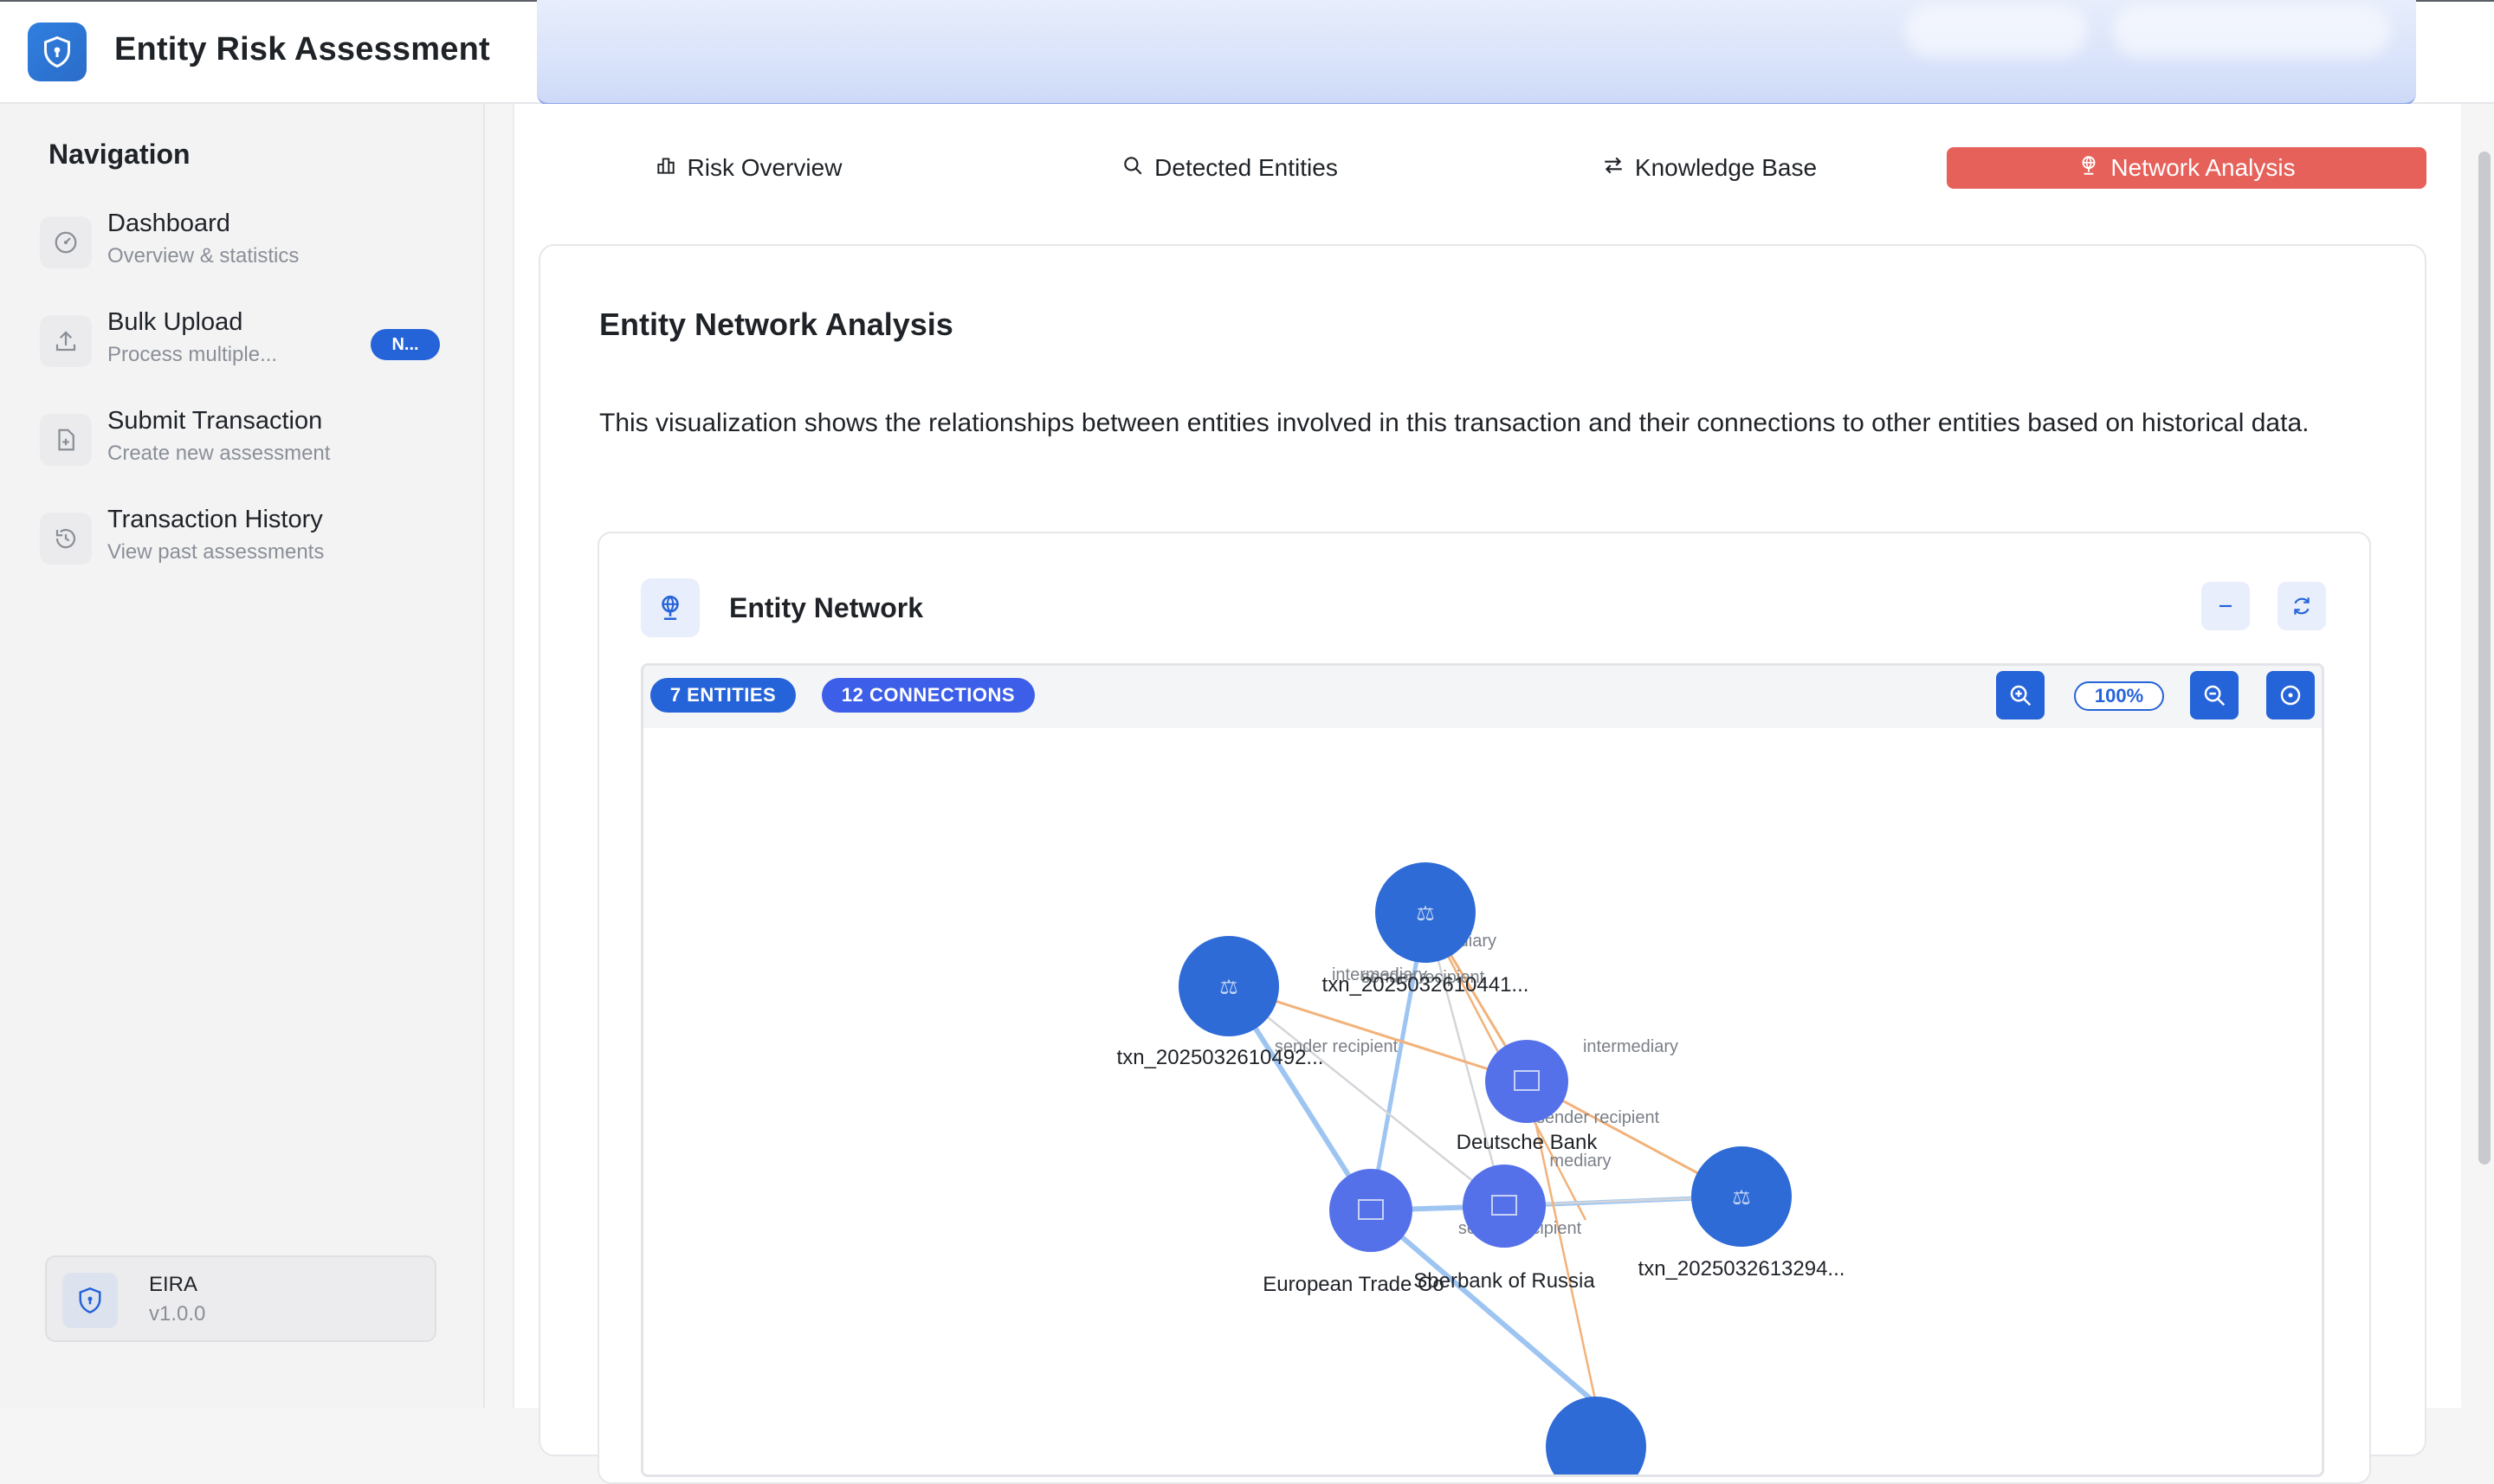 The image size is (2494, 1484). What do you see at coordinates (57, 52) in the screenshot?
I see `shield-logo-icon` at bounding box center [57, 52].